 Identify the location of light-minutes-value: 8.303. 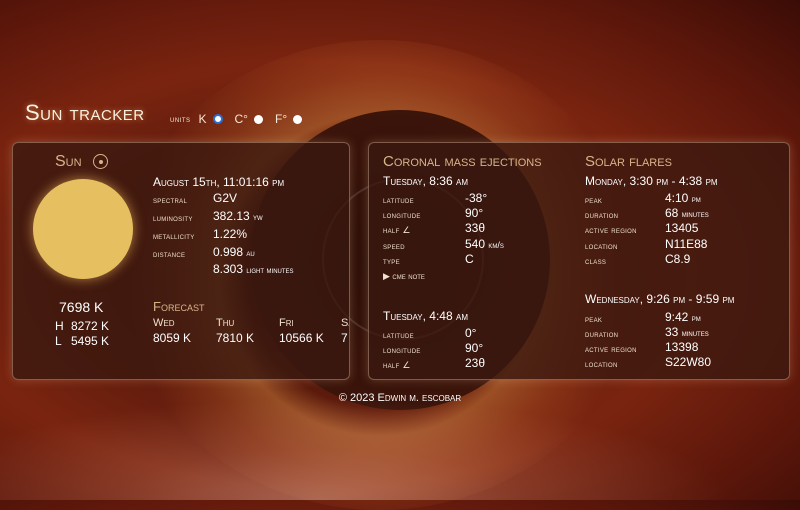
(228, 269).